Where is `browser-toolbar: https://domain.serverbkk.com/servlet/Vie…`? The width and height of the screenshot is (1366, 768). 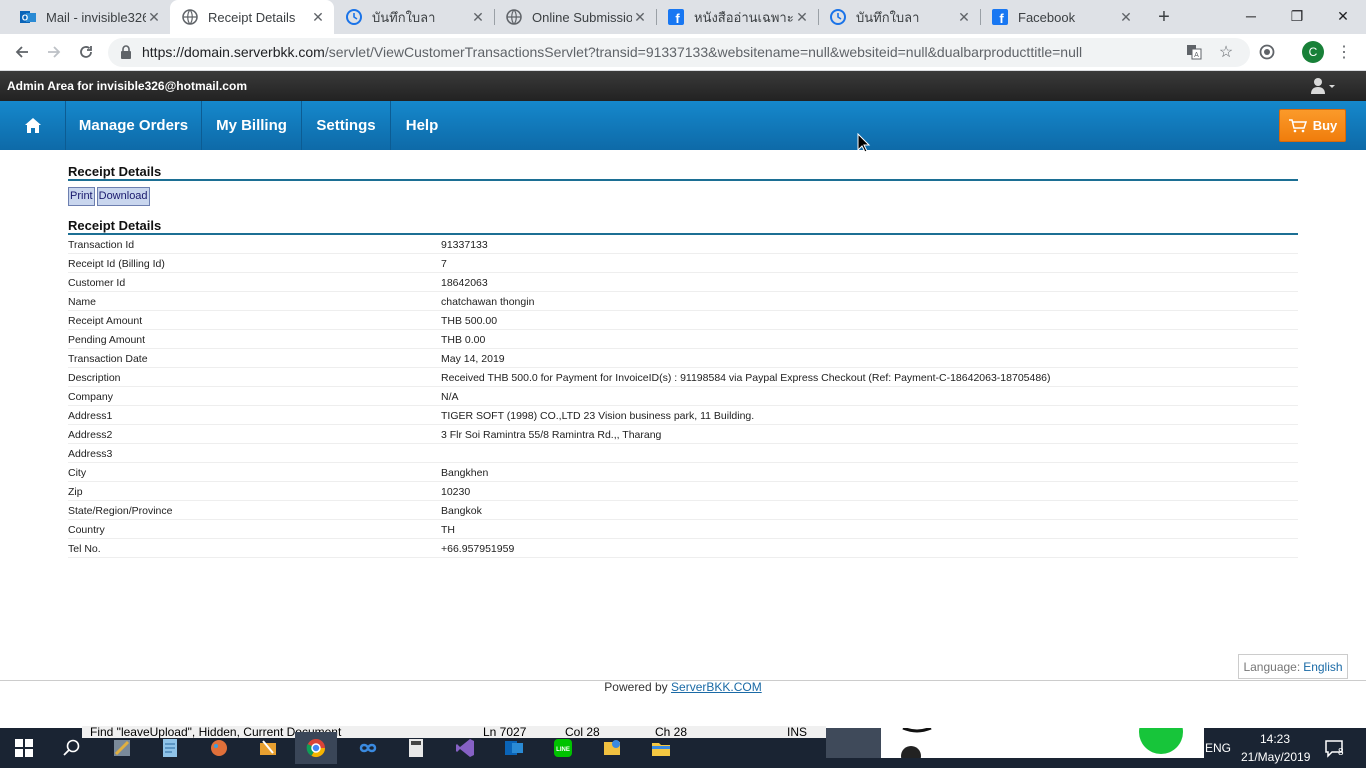 browser-toolbar: https://domain.serverbkk.com/servlet/Vie… is located at coordinates (683, 52).